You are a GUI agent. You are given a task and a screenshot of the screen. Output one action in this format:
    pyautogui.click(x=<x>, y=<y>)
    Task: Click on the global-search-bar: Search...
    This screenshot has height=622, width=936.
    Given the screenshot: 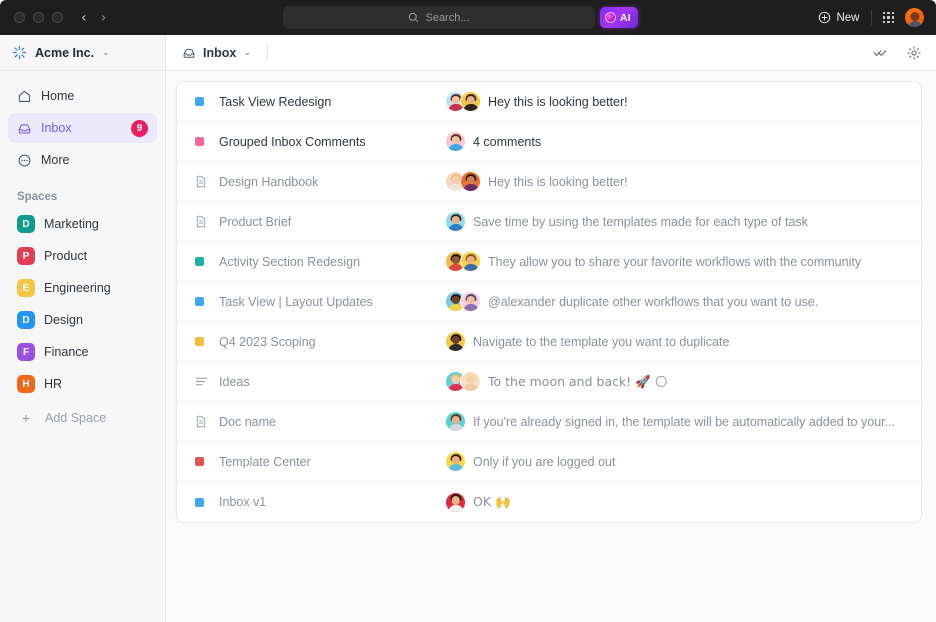 What is the action you would take?
    pyautogui.click(x=439, y=17)
    